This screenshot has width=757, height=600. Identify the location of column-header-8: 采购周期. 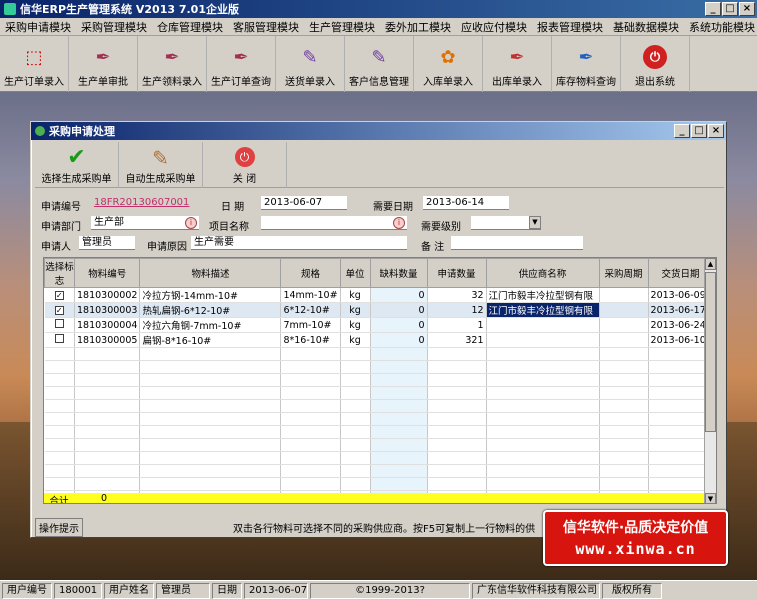
(623, 273).